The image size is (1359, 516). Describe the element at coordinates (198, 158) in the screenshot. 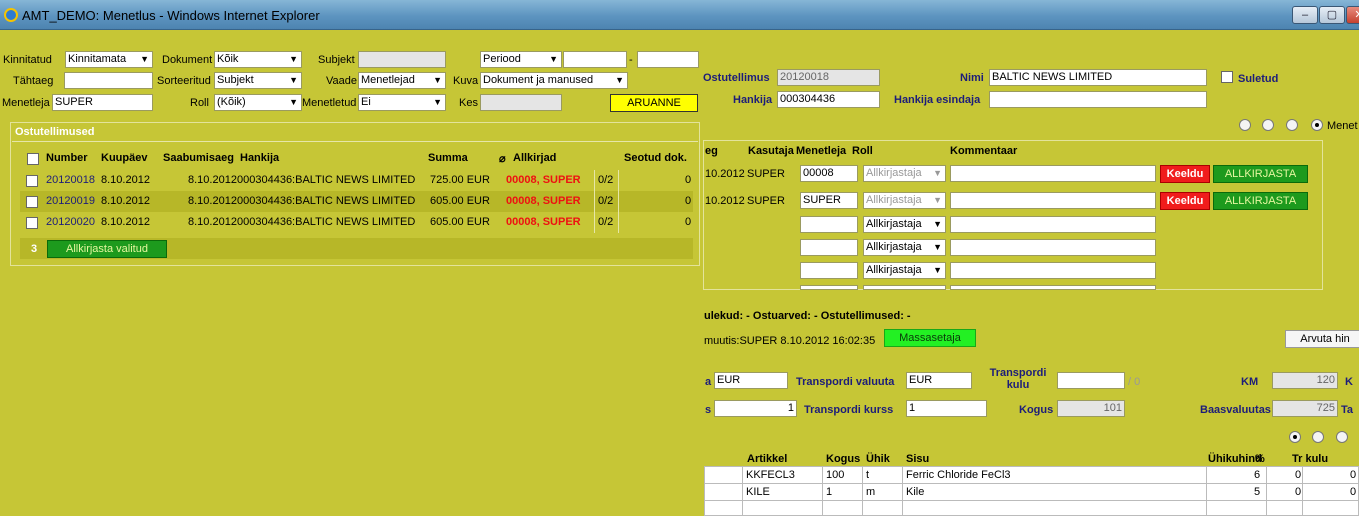

I see `col-saabumisaeg: Saabumisaeg` at that location.